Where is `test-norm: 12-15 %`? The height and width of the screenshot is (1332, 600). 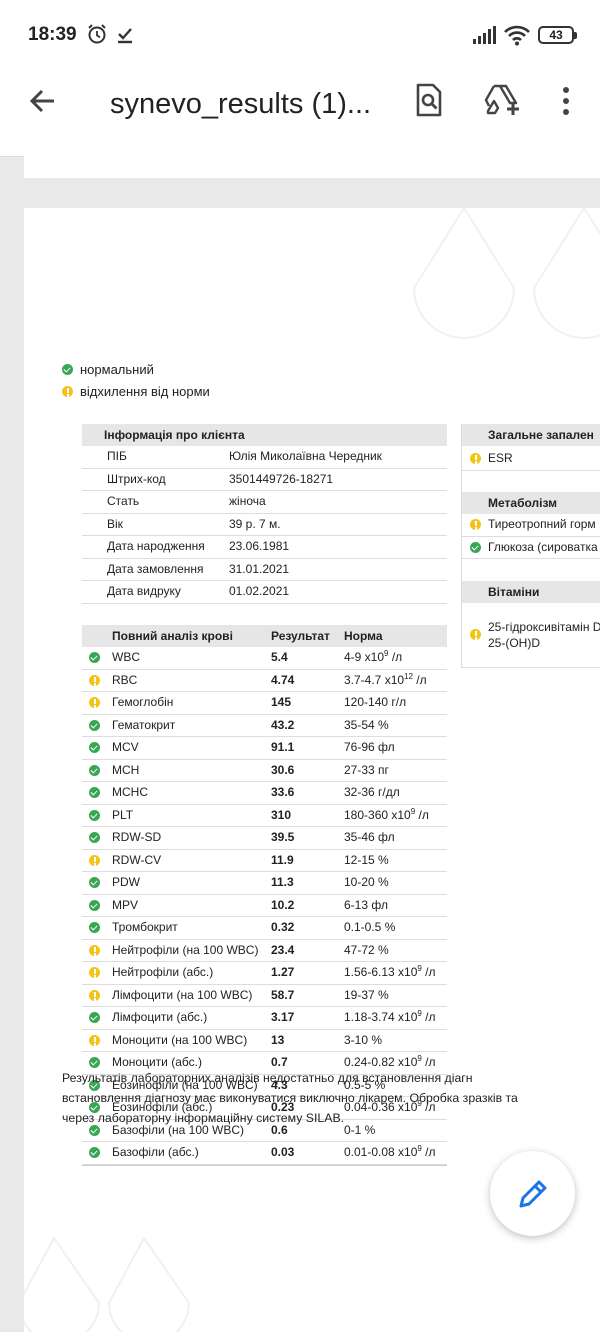
test-norm: 12-15 % is located at coordinates (366, 859).